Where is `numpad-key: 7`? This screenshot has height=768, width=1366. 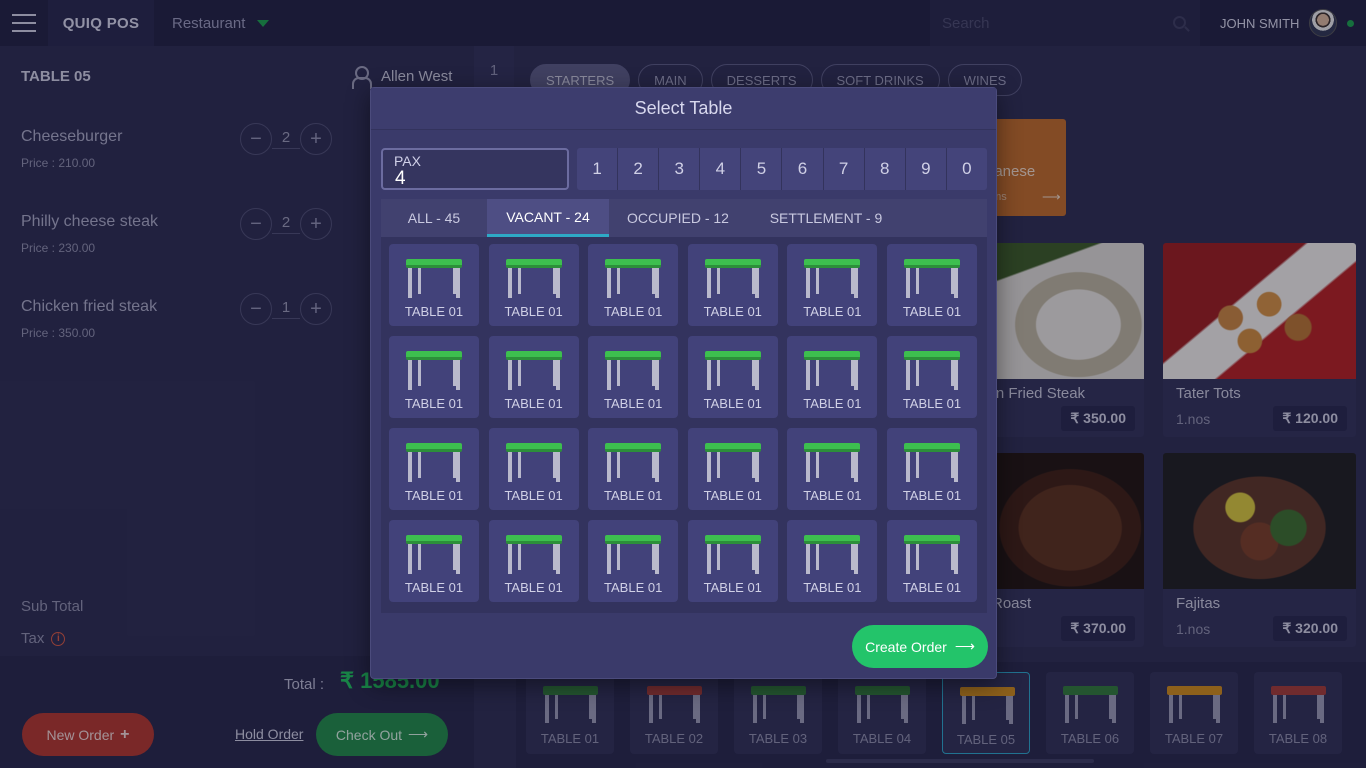 numpad-key: 7 is located at coordinates (844, 169).